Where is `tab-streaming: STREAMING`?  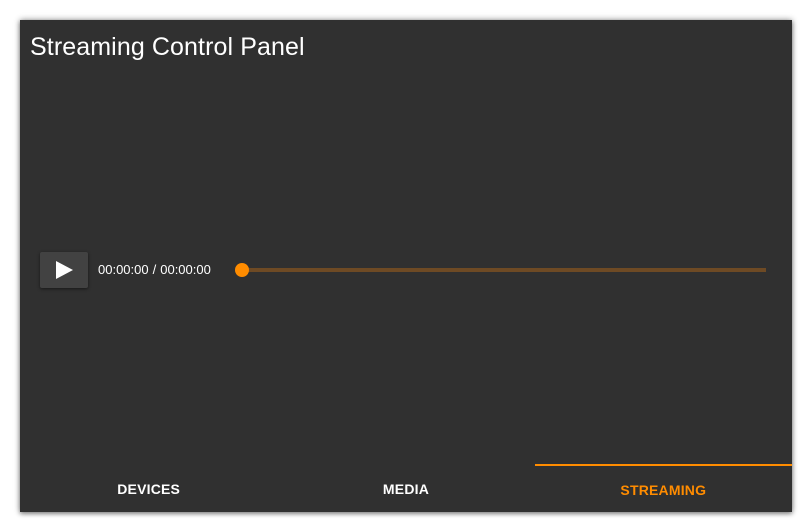
tab-streaming: STREAMING is located at coordinates (663, 488).